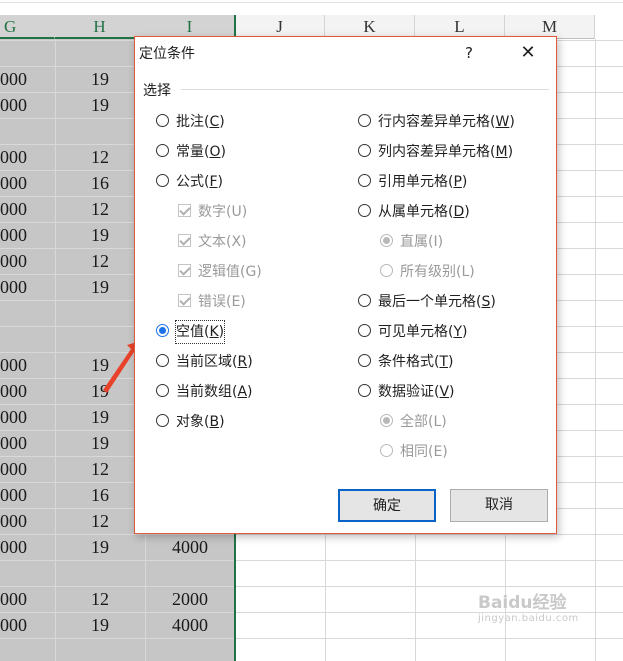 This screenshot has height=661, width=623. I want to click on access-key: B, so click(214, 422).